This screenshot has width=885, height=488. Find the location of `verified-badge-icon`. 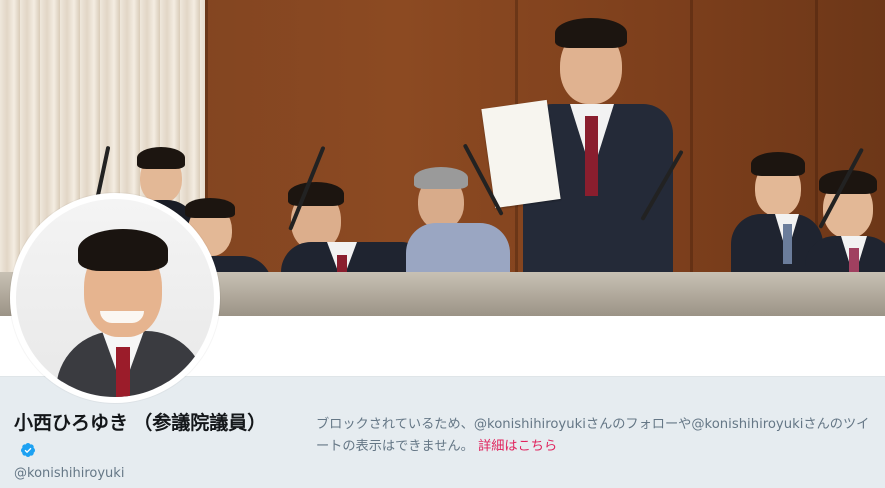

verified-badge-icon is located at coordinates (27, 450).